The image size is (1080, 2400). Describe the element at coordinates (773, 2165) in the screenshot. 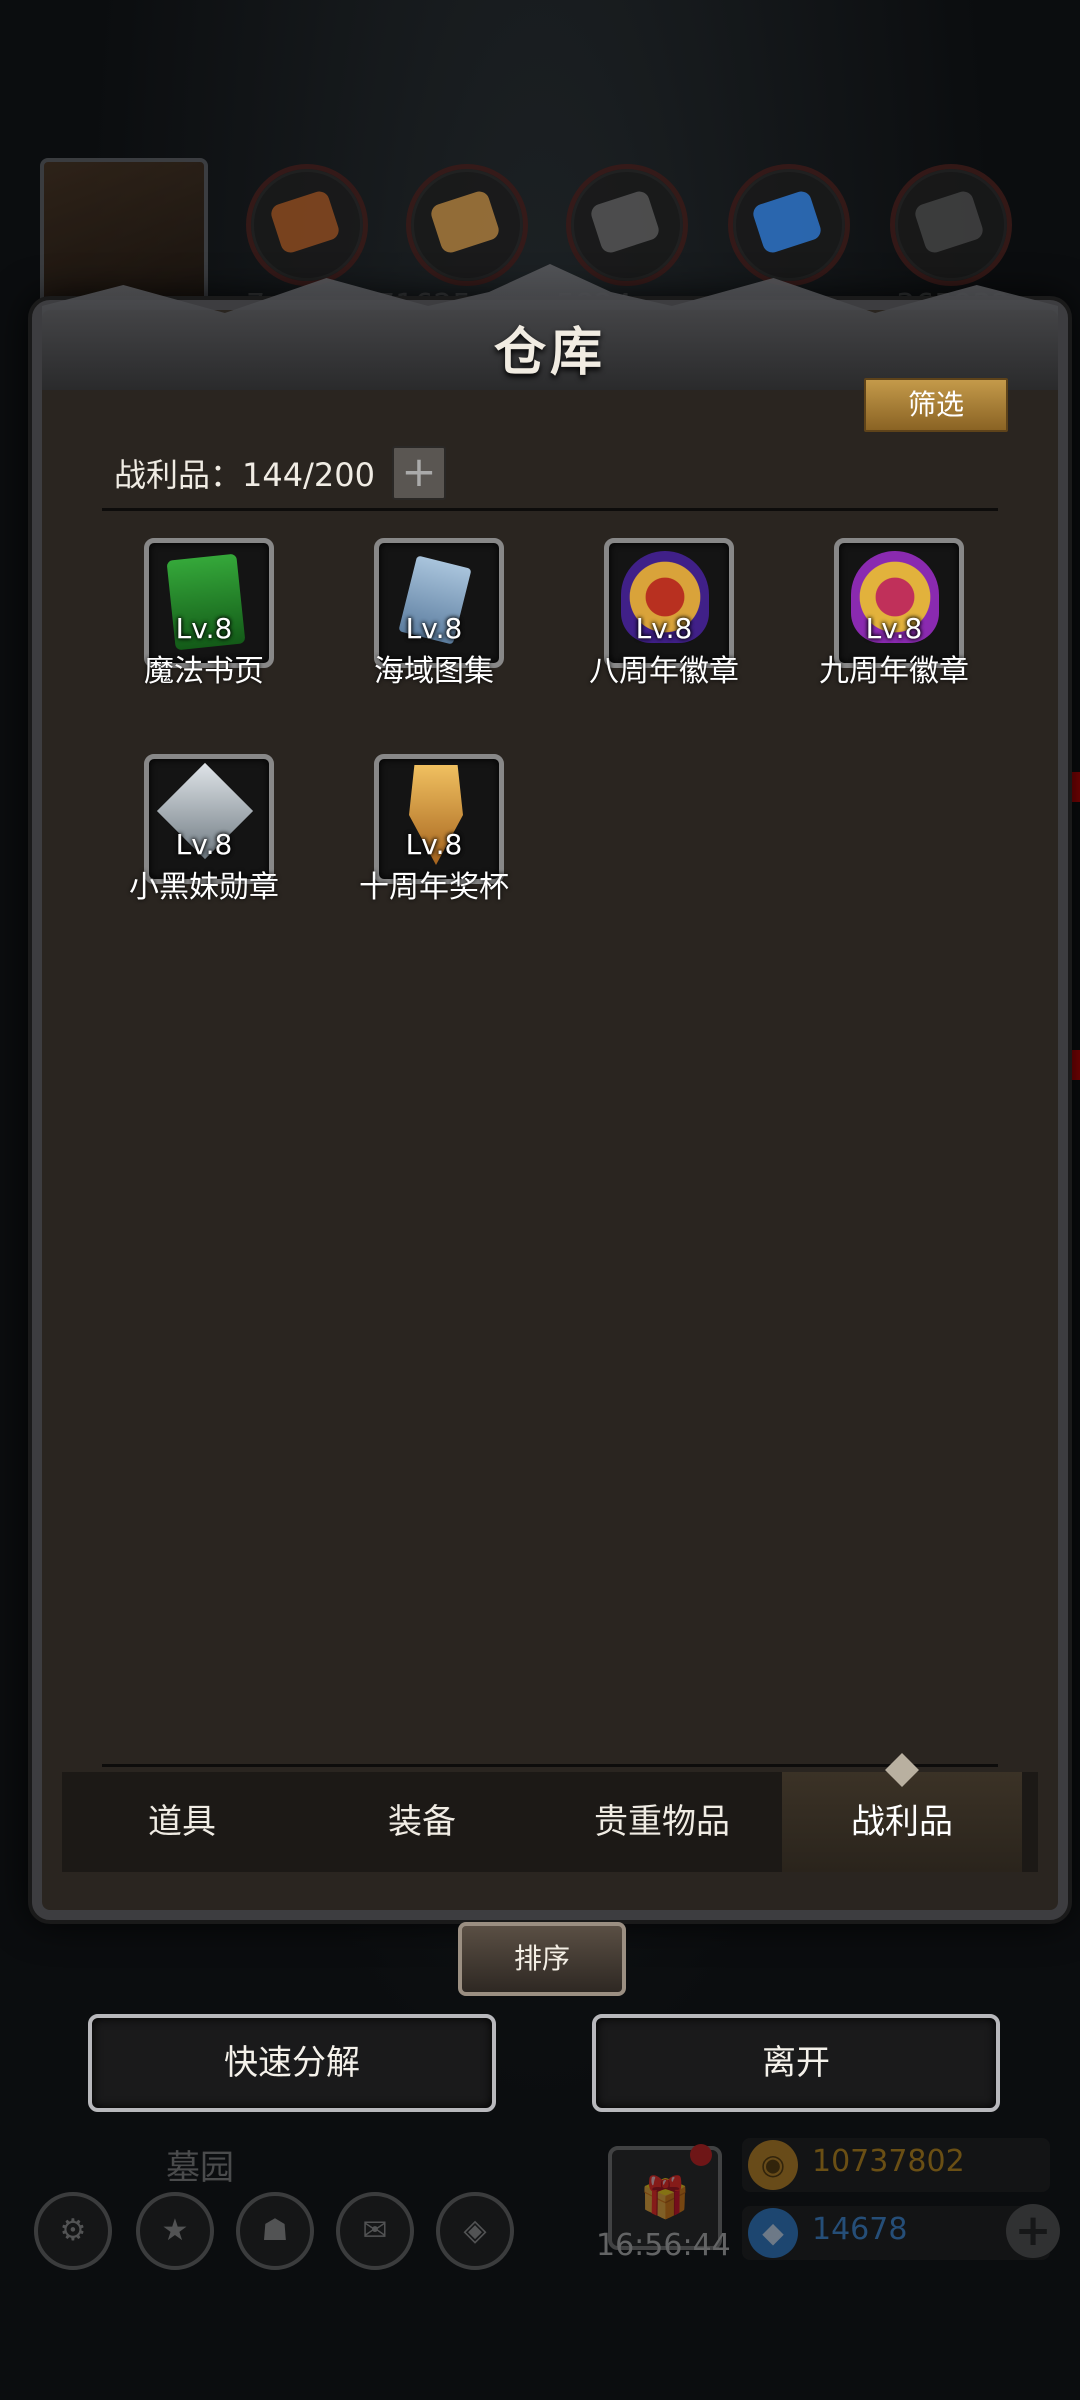

I see `gold-coin-icon: ◉` at that location.